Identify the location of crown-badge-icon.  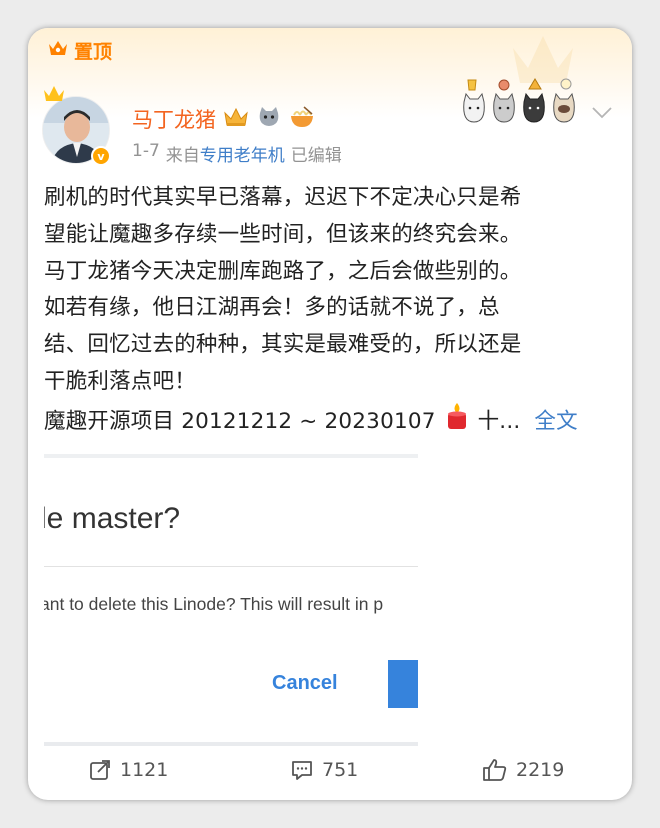
(236, 119).